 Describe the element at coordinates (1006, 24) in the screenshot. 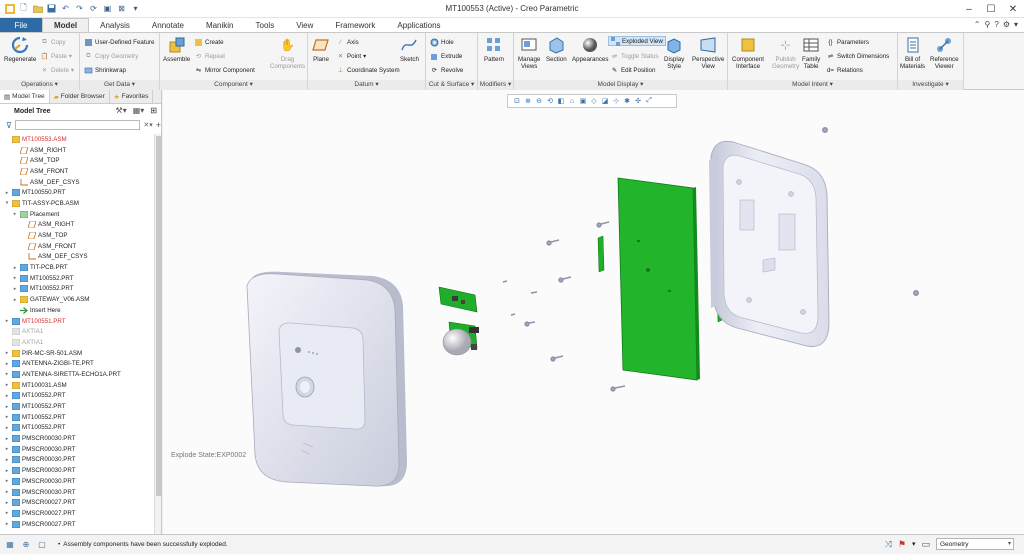

I see `settings-icon: ⚙` at that location.